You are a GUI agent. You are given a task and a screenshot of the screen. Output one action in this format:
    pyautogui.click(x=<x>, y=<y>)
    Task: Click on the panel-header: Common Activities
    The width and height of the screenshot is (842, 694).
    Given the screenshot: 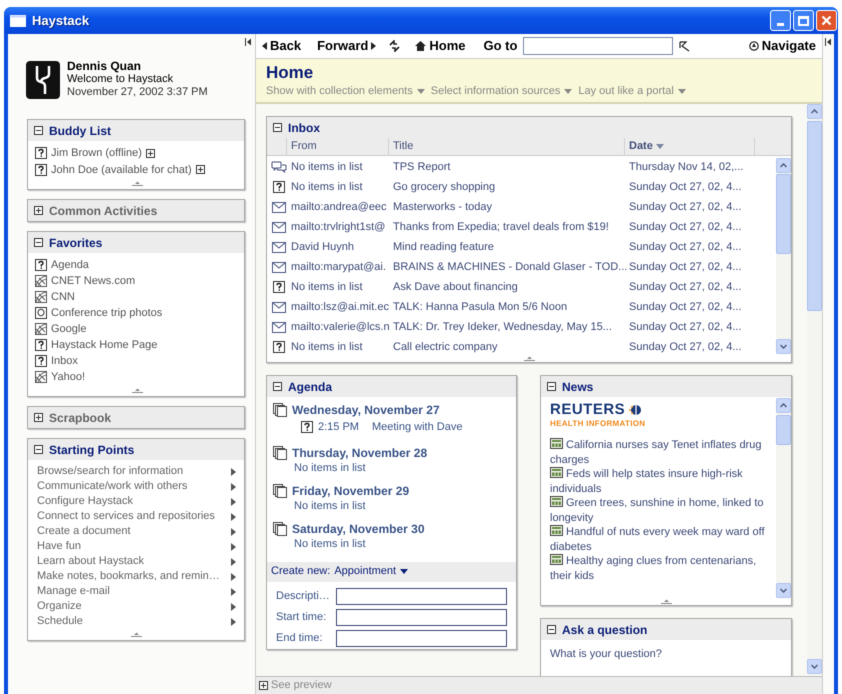 What is the action you would take?
    pyautogui.click(x=136, y=210)
    